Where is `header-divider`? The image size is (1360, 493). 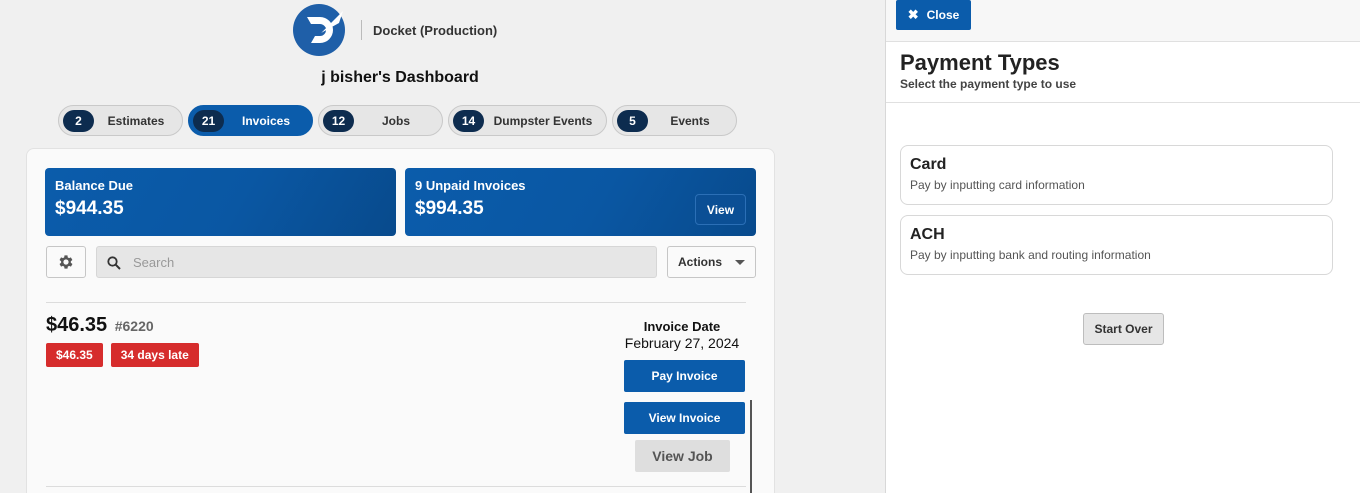
header-divider is located at coordinates (361, 30).